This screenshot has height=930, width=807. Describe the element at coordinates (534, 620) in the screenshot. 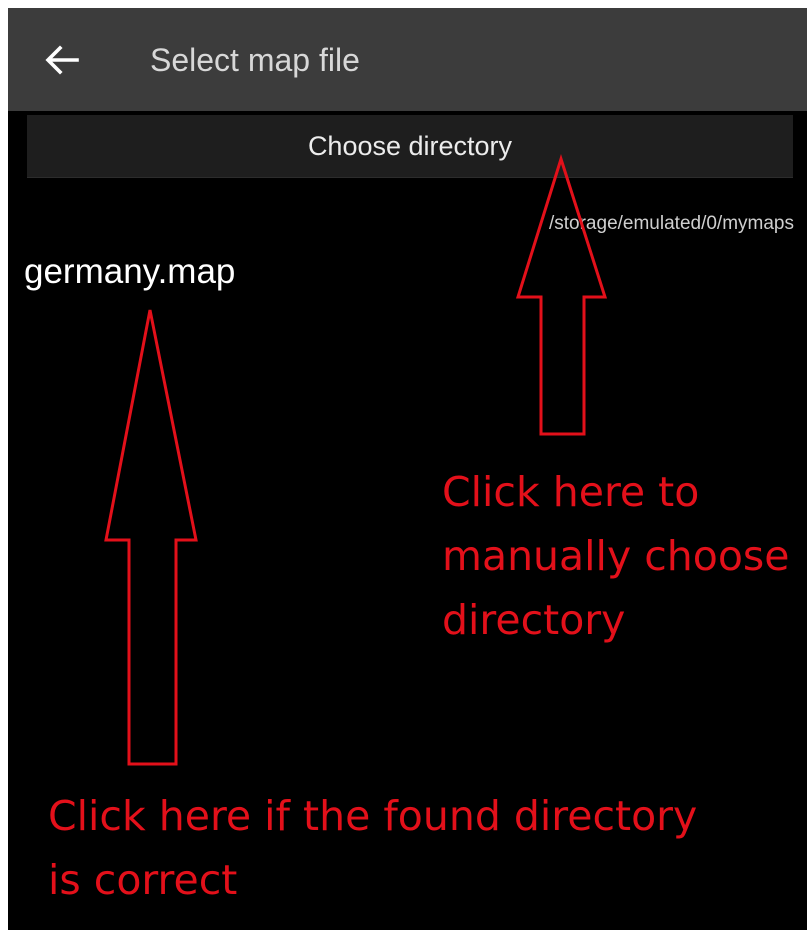

I see `annotation-line: directory` at that location.